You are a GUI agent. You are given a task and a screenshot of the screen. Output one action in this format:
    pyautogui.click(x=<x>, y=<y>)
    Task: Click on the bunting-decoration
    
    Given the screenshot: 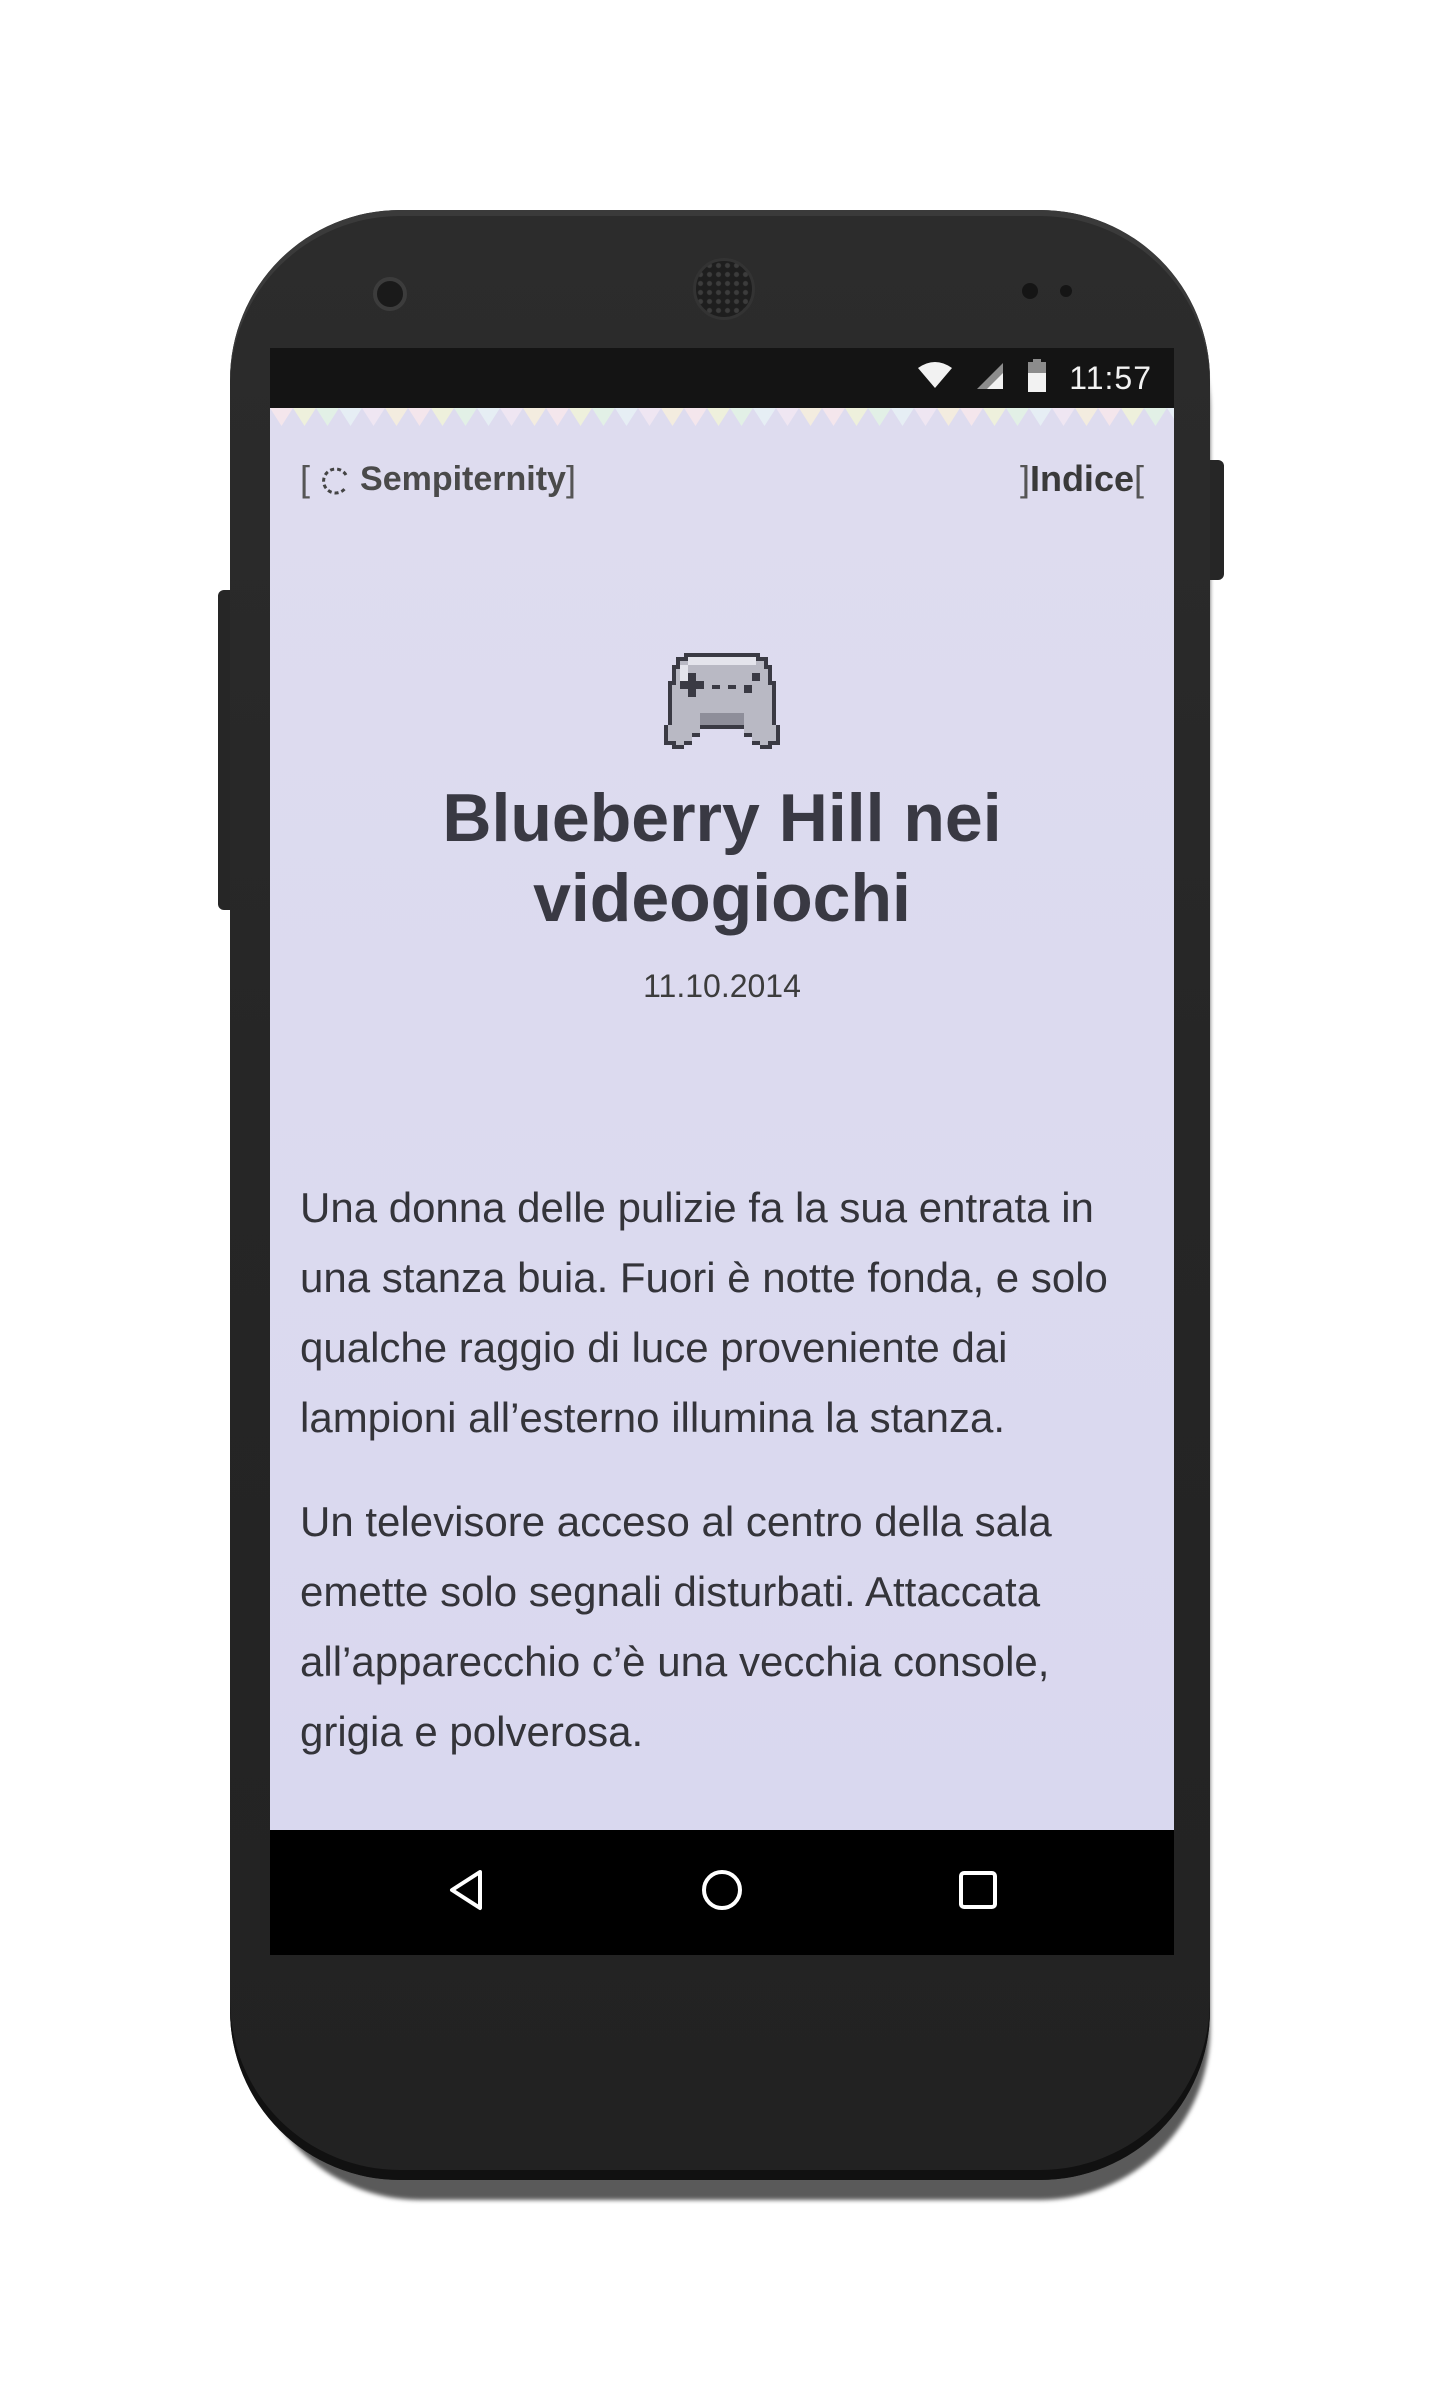 What is the action you would take?
    pyautogui.click(x=722, y=417)
    